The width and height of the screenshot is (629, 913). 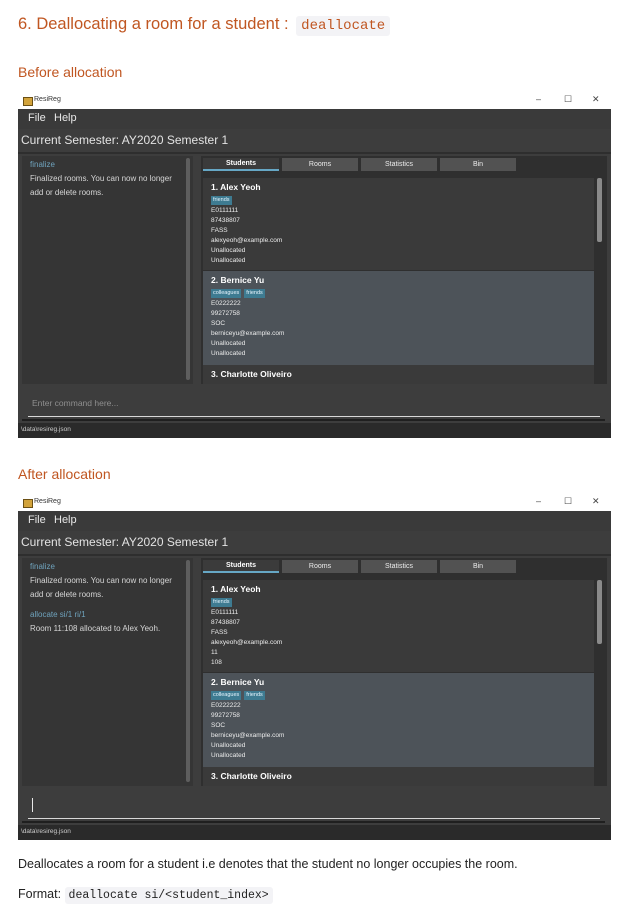 What do you see at coordinates (226, 695) in the screenshot?
I see `tag-colleagues: colleagues` at bounding box center [226, 695].